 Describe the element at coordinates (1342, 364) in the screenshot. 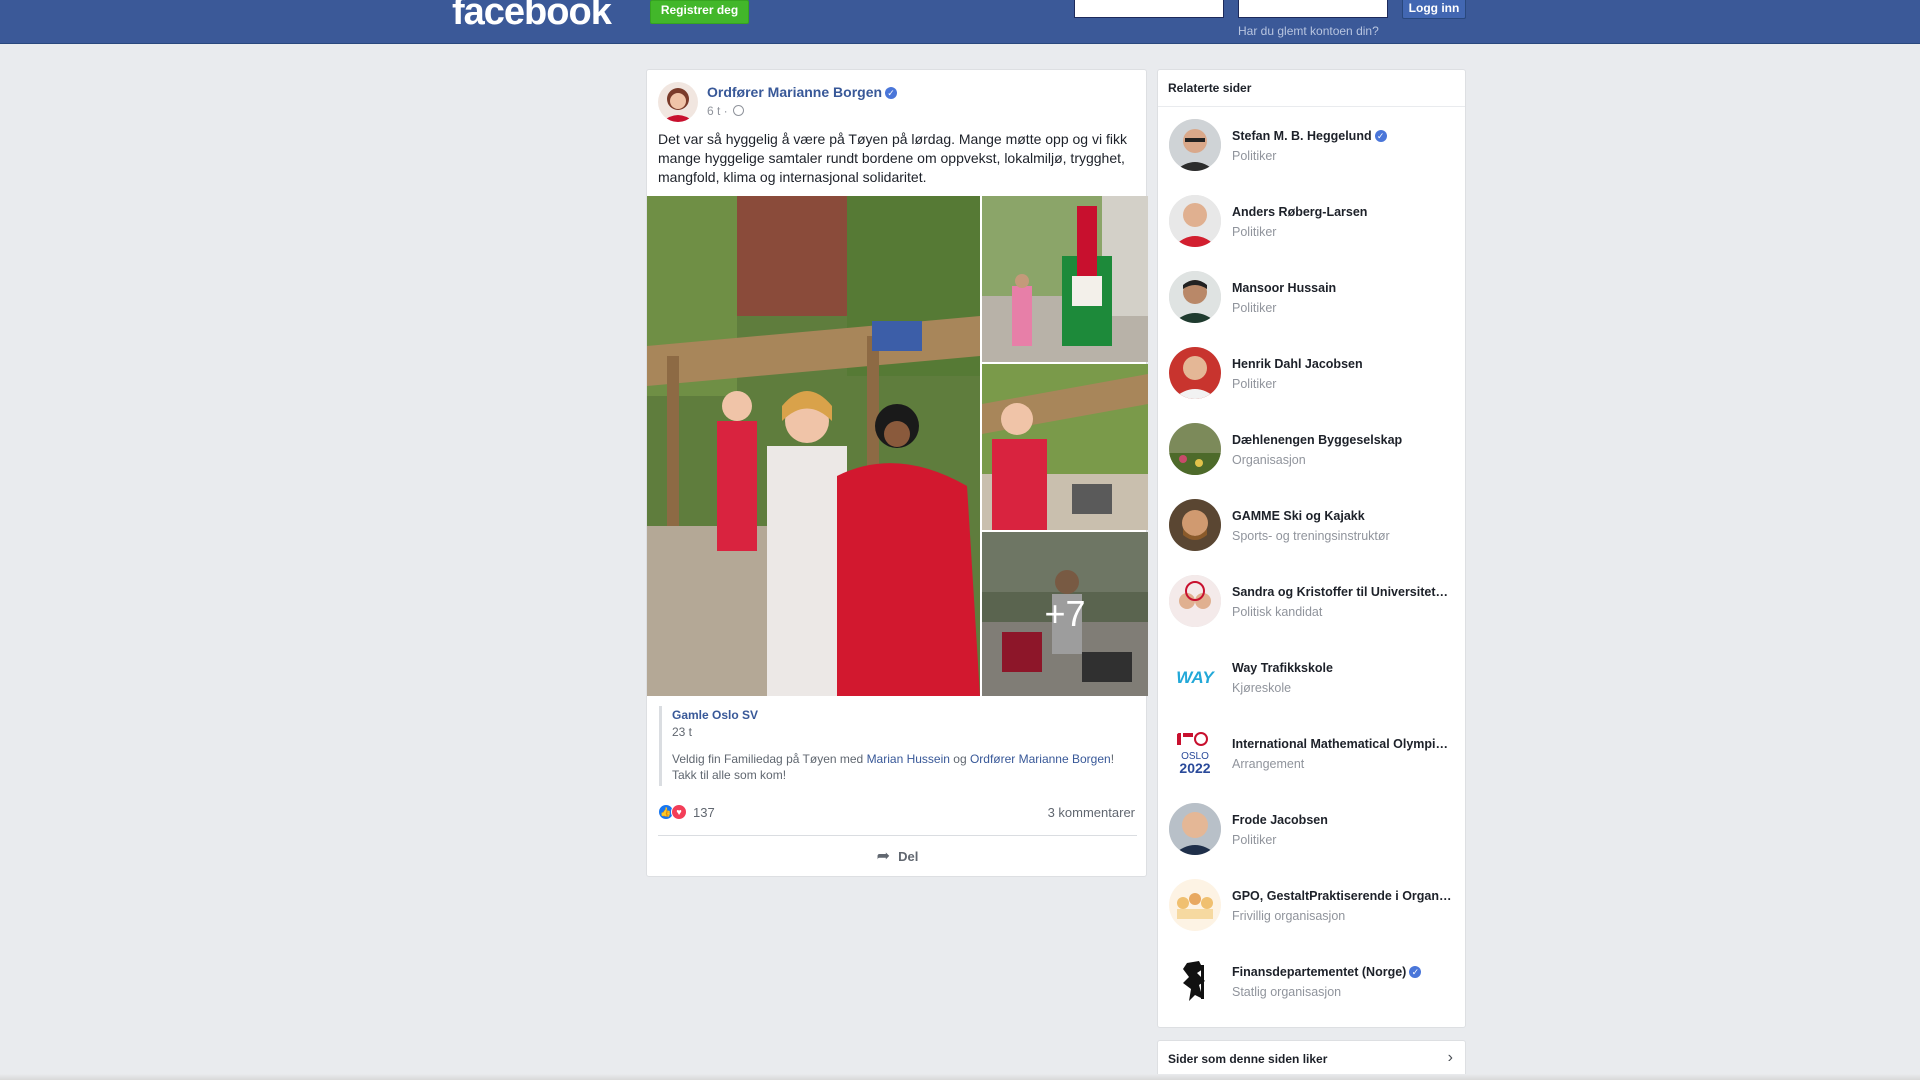

I see `related-item-name: Henrik Dahl Jacobsen` at that location.